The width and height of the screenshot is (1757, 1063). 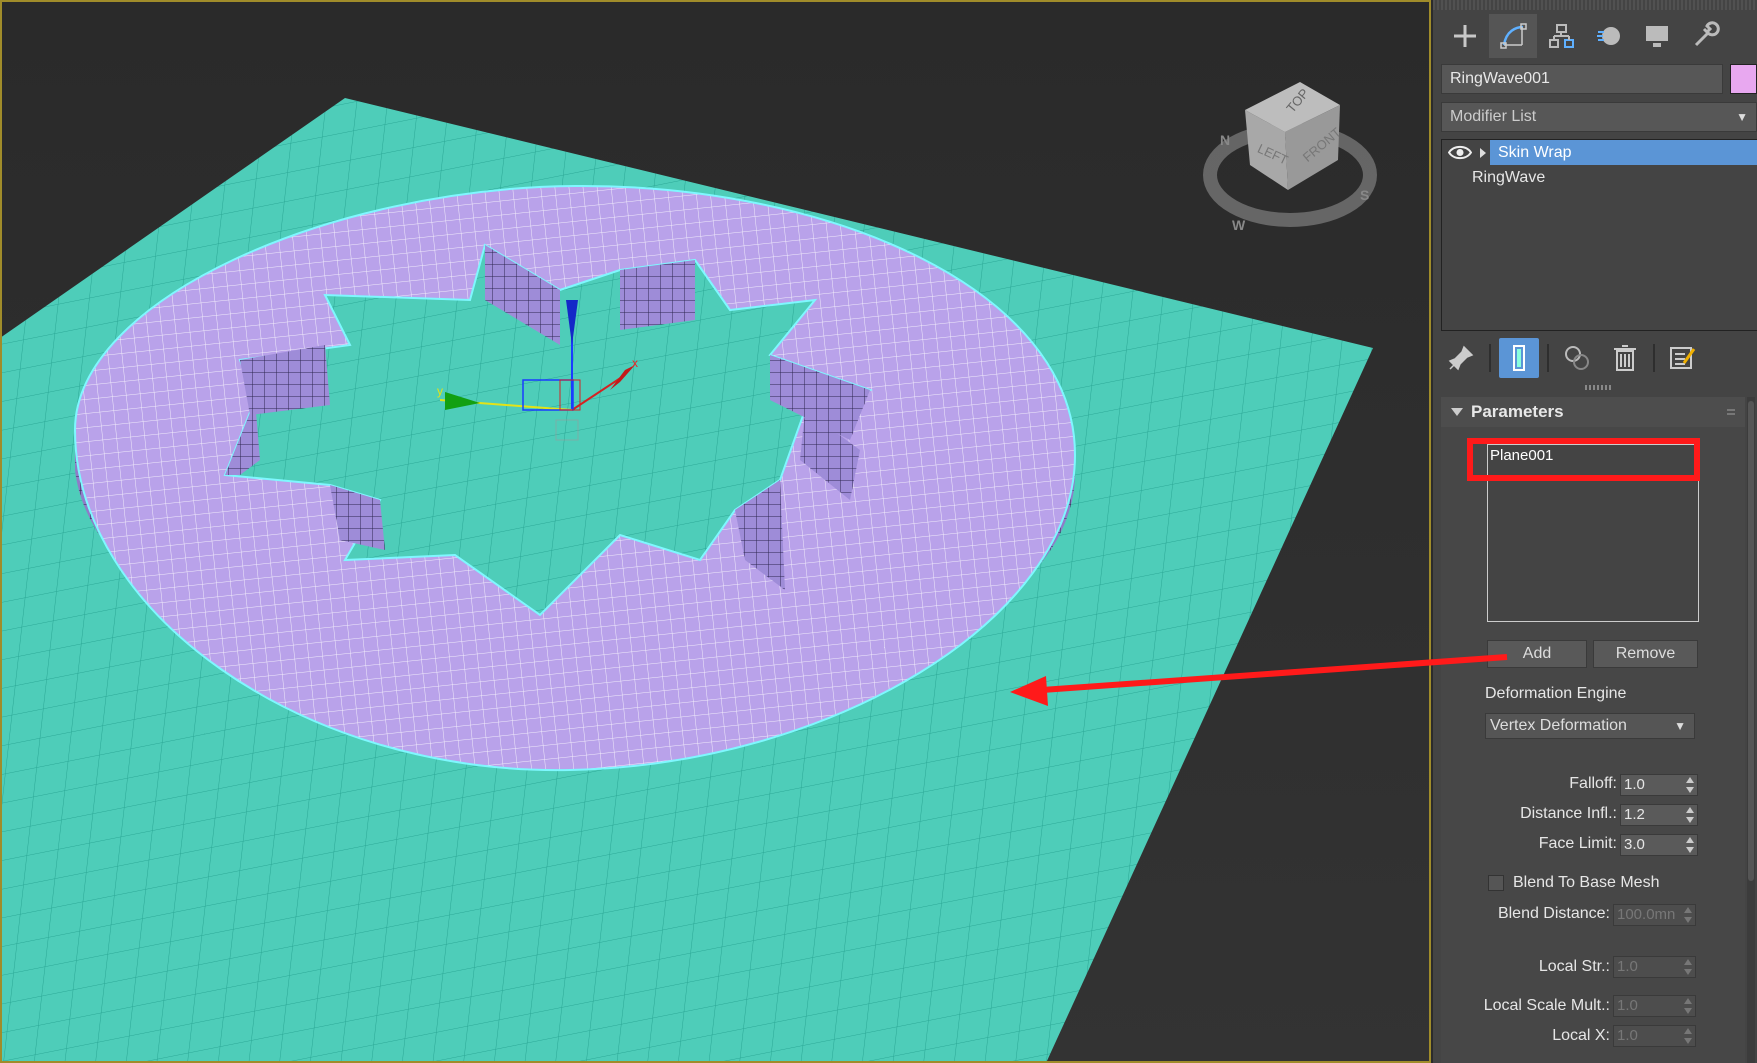 What do you see at coordinates (1627, 1035) in the screenshot?
I see `local-x-value: 1.0` at bounding box center [1627, 1035].